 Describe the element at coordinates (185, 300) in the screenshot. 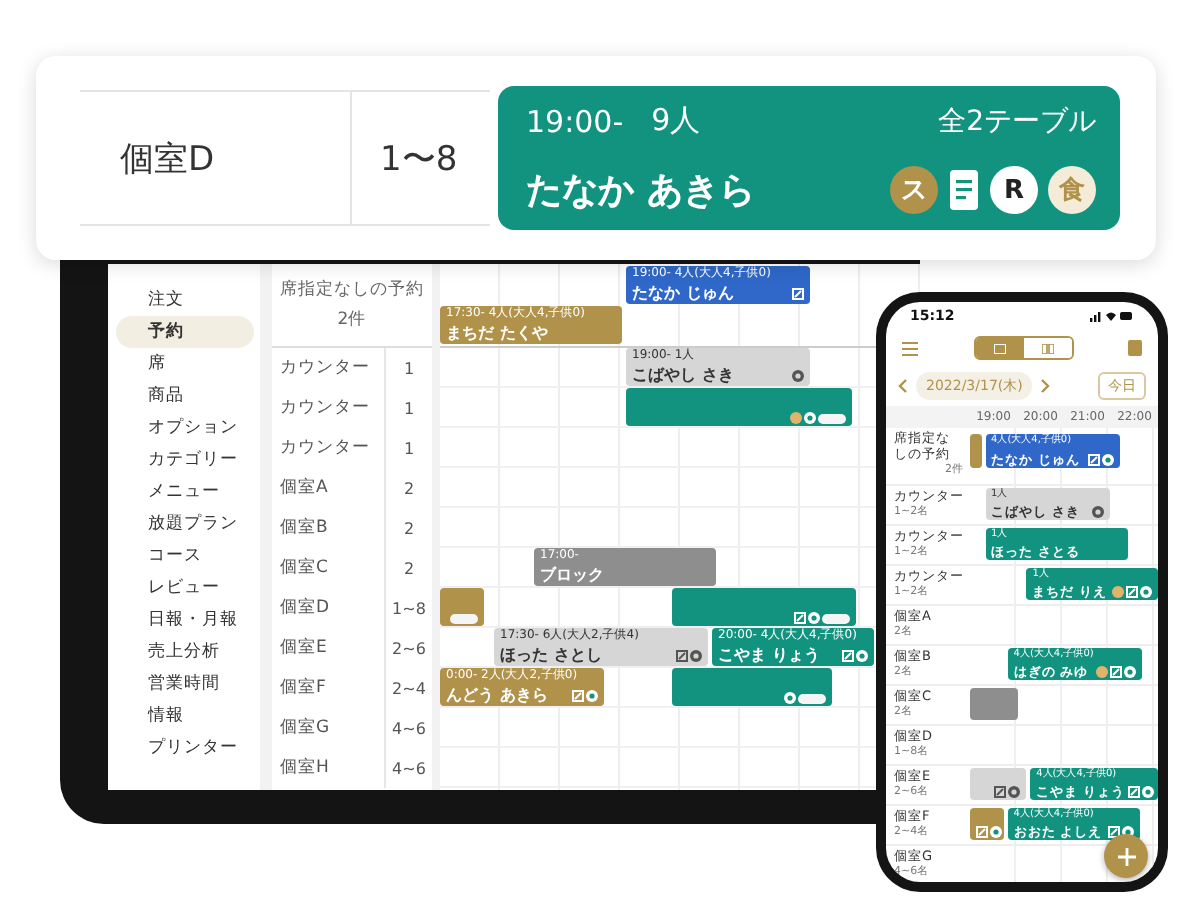

I see `sidebar-item: 注文` at that location.